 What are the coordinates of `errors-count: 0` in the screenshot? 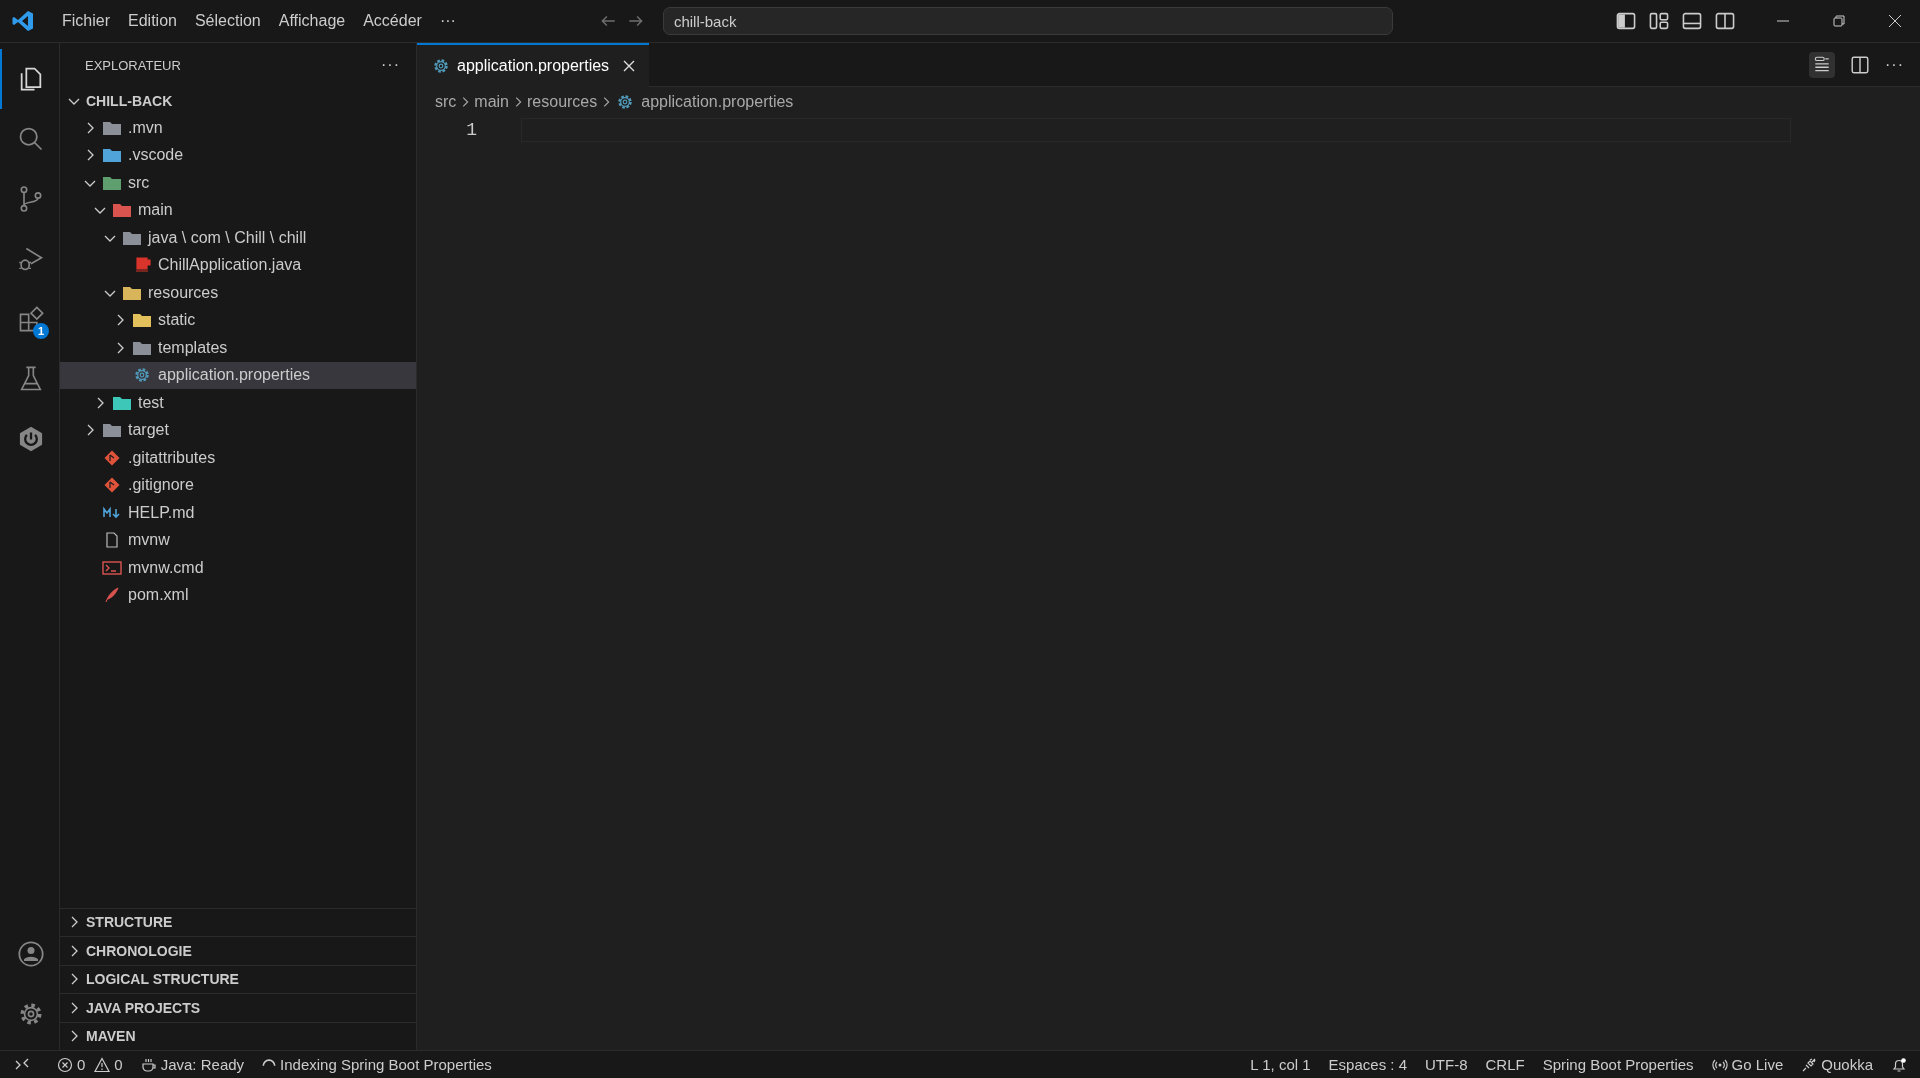 It's located at (71, 1064).